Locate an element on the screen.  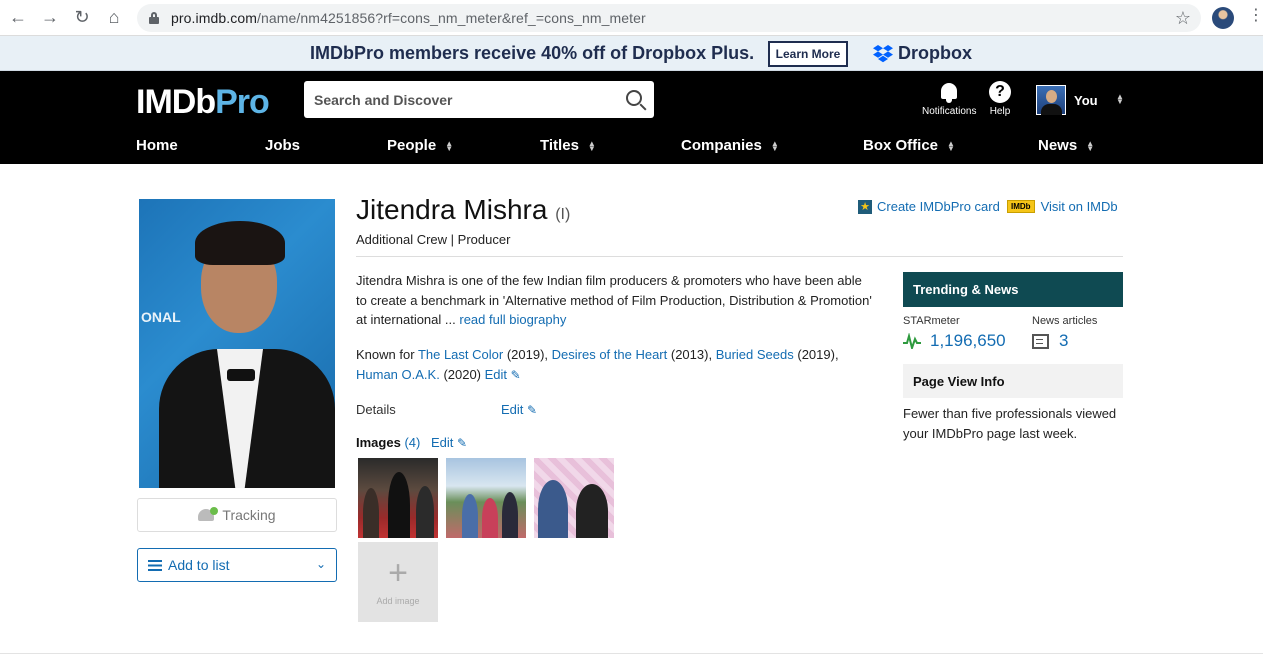
back-arrow-icon: ← is located at coordinates (18, 18).